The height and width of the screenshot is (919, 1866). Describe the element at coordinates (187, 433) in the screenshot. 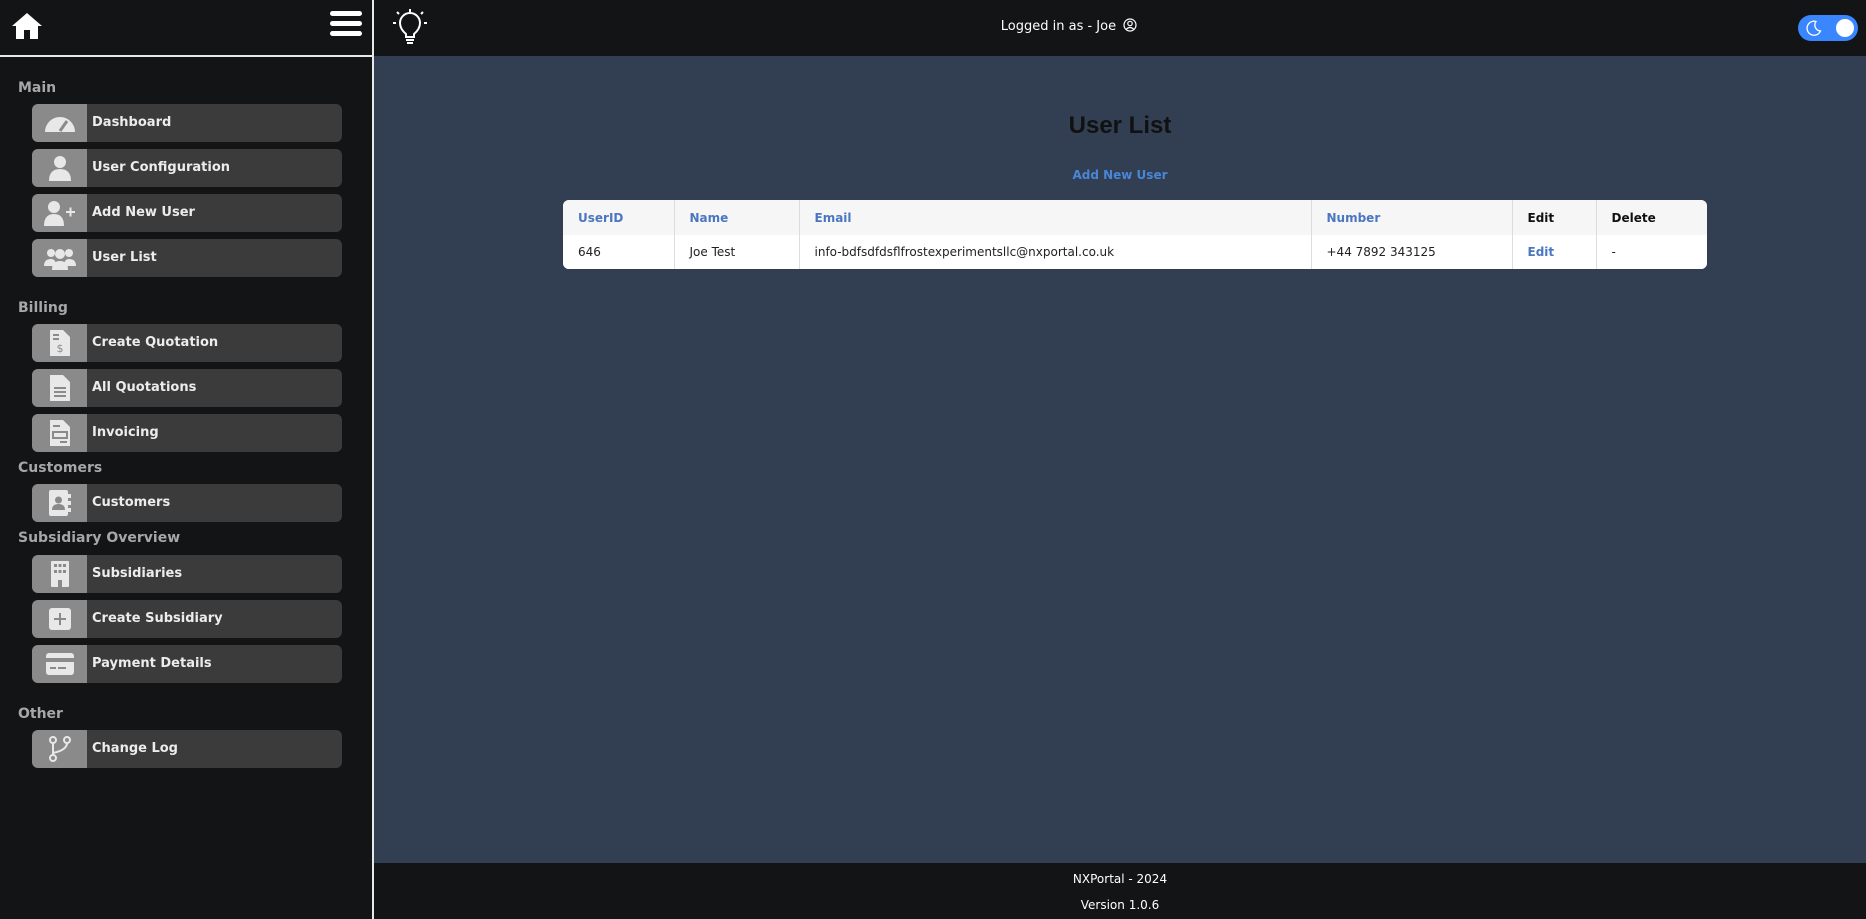

I see `sidebar-item-invoicing: Invoicing` at that location.